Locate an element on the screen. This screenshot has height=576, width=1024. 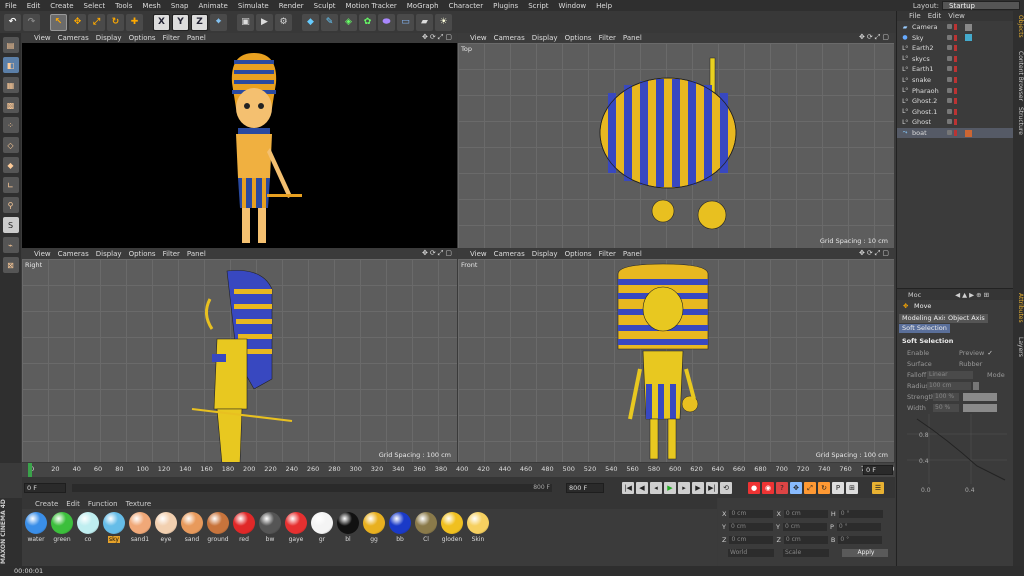
autokey-icon: ◉ is located at coordinates (768, 488).